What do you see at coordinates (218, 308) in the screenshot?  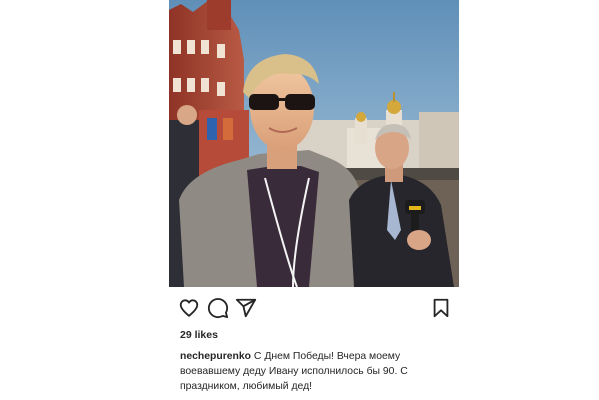 I see `comment-icon` at bounding box center [218, 308].